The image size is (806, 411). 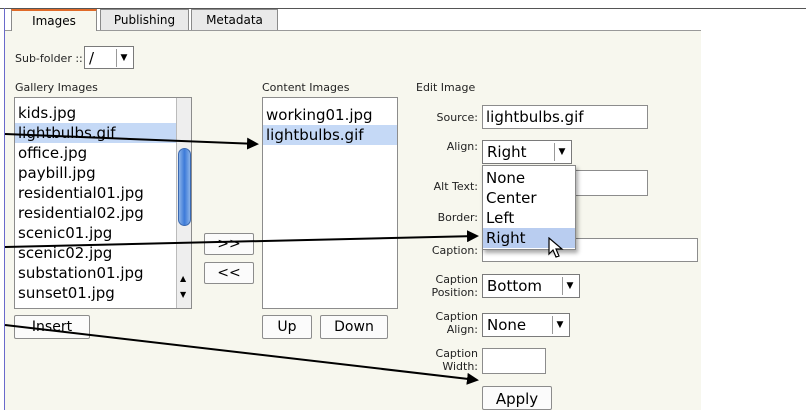 I want to click on dropdown-option: Center, so click(x=529, y=198).